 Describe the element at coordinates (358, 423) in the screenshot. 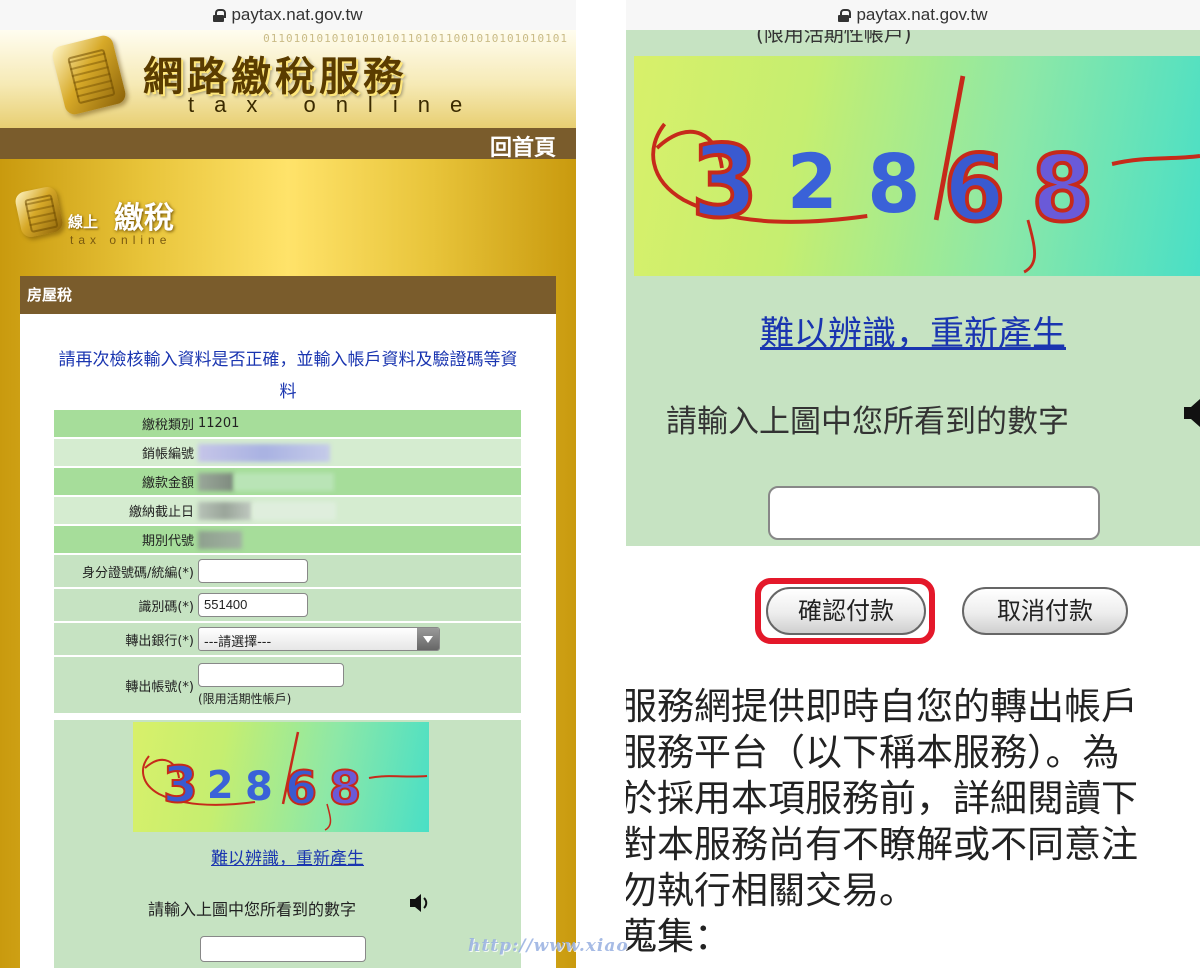

I see `tax-type-value: 11201` at that location.